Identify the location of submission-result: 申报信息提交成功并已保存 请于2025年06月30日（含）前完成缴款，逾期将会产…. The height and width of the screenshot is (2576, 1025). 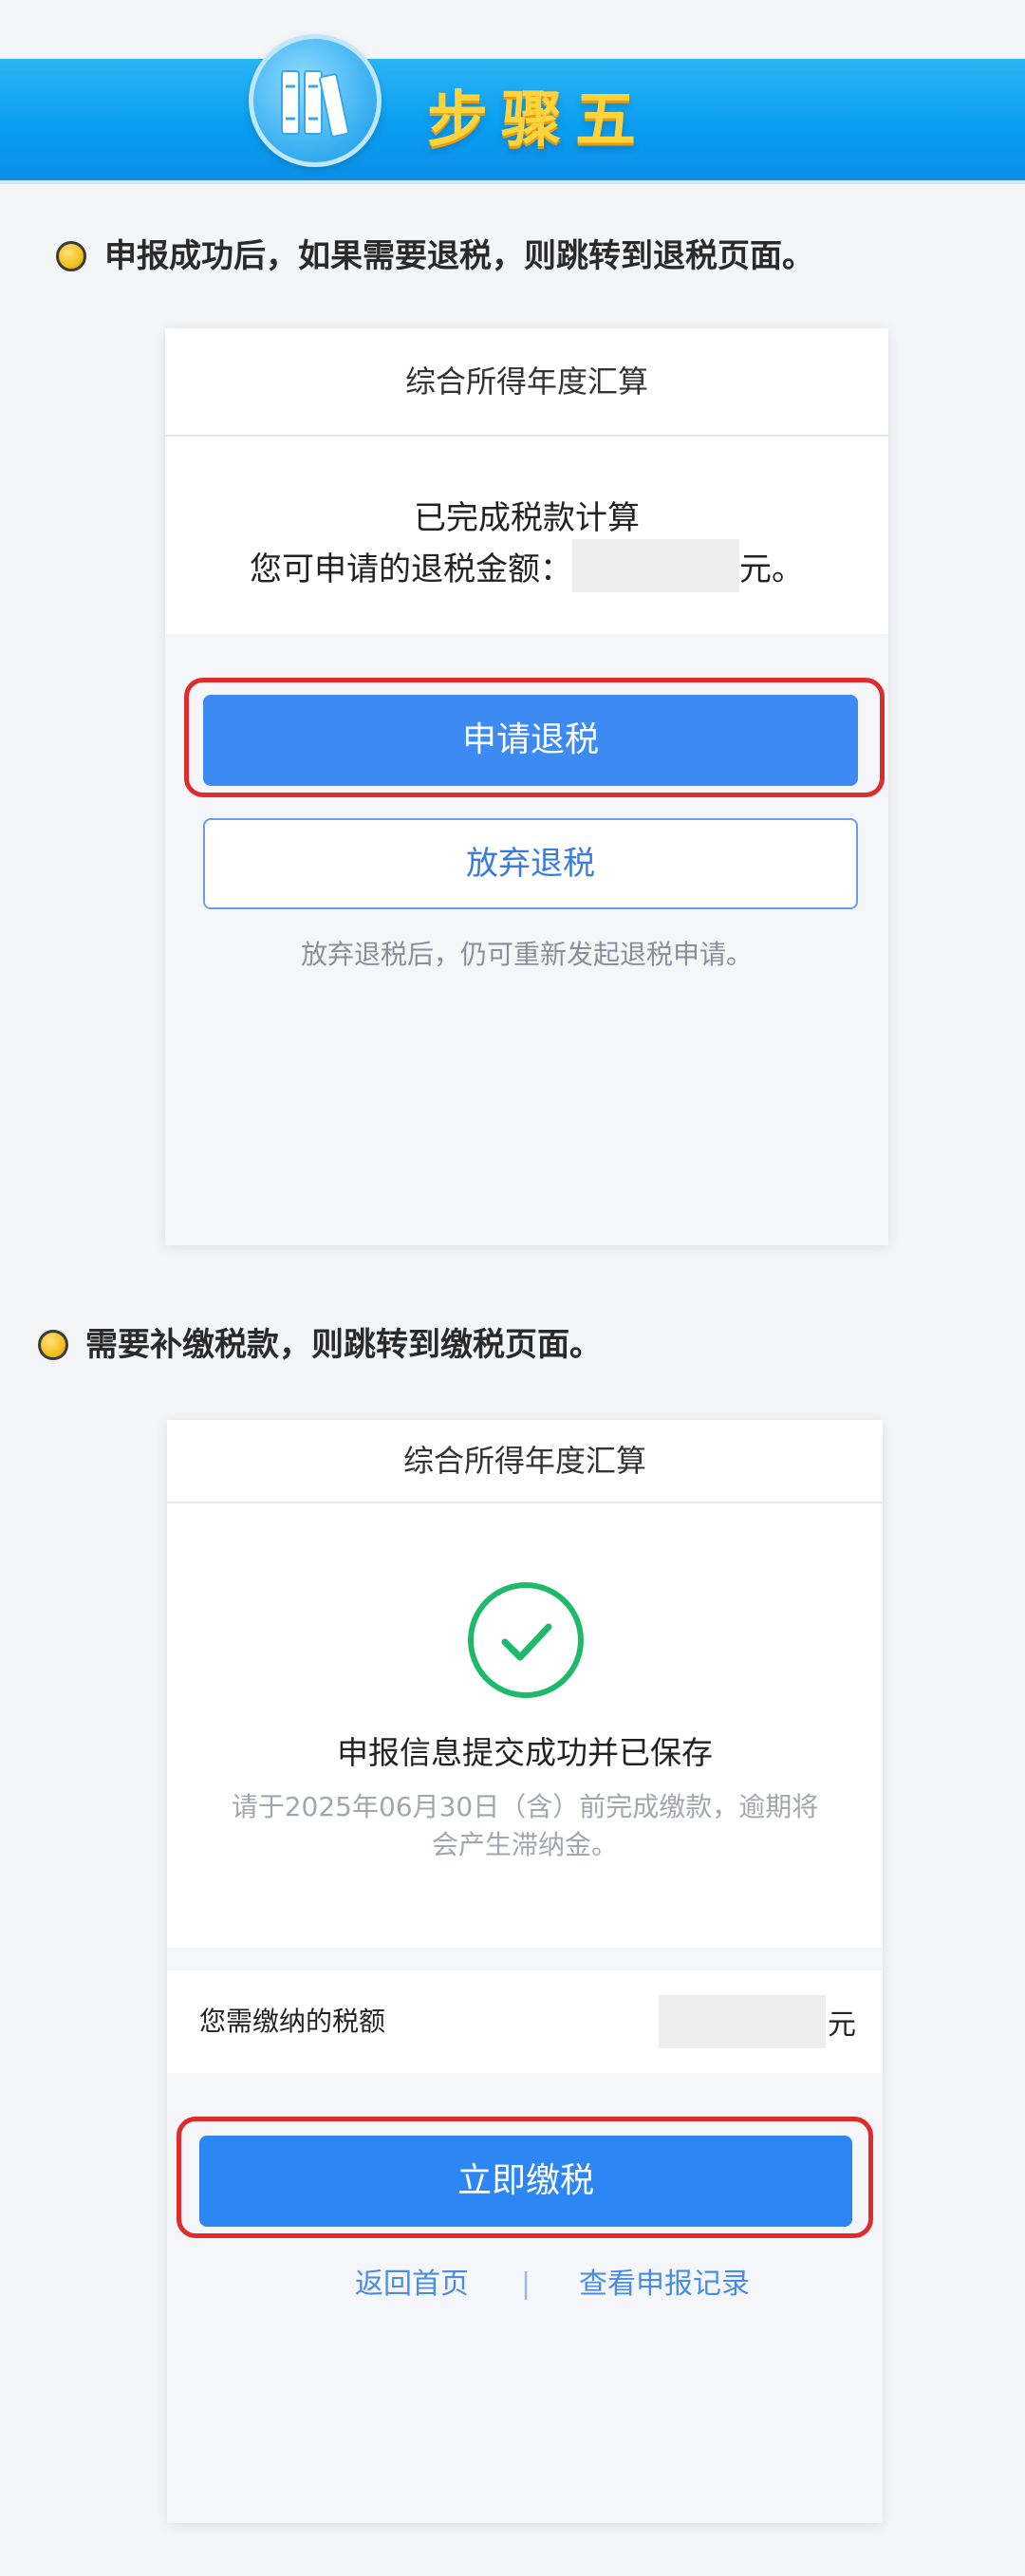
(525, 1725).